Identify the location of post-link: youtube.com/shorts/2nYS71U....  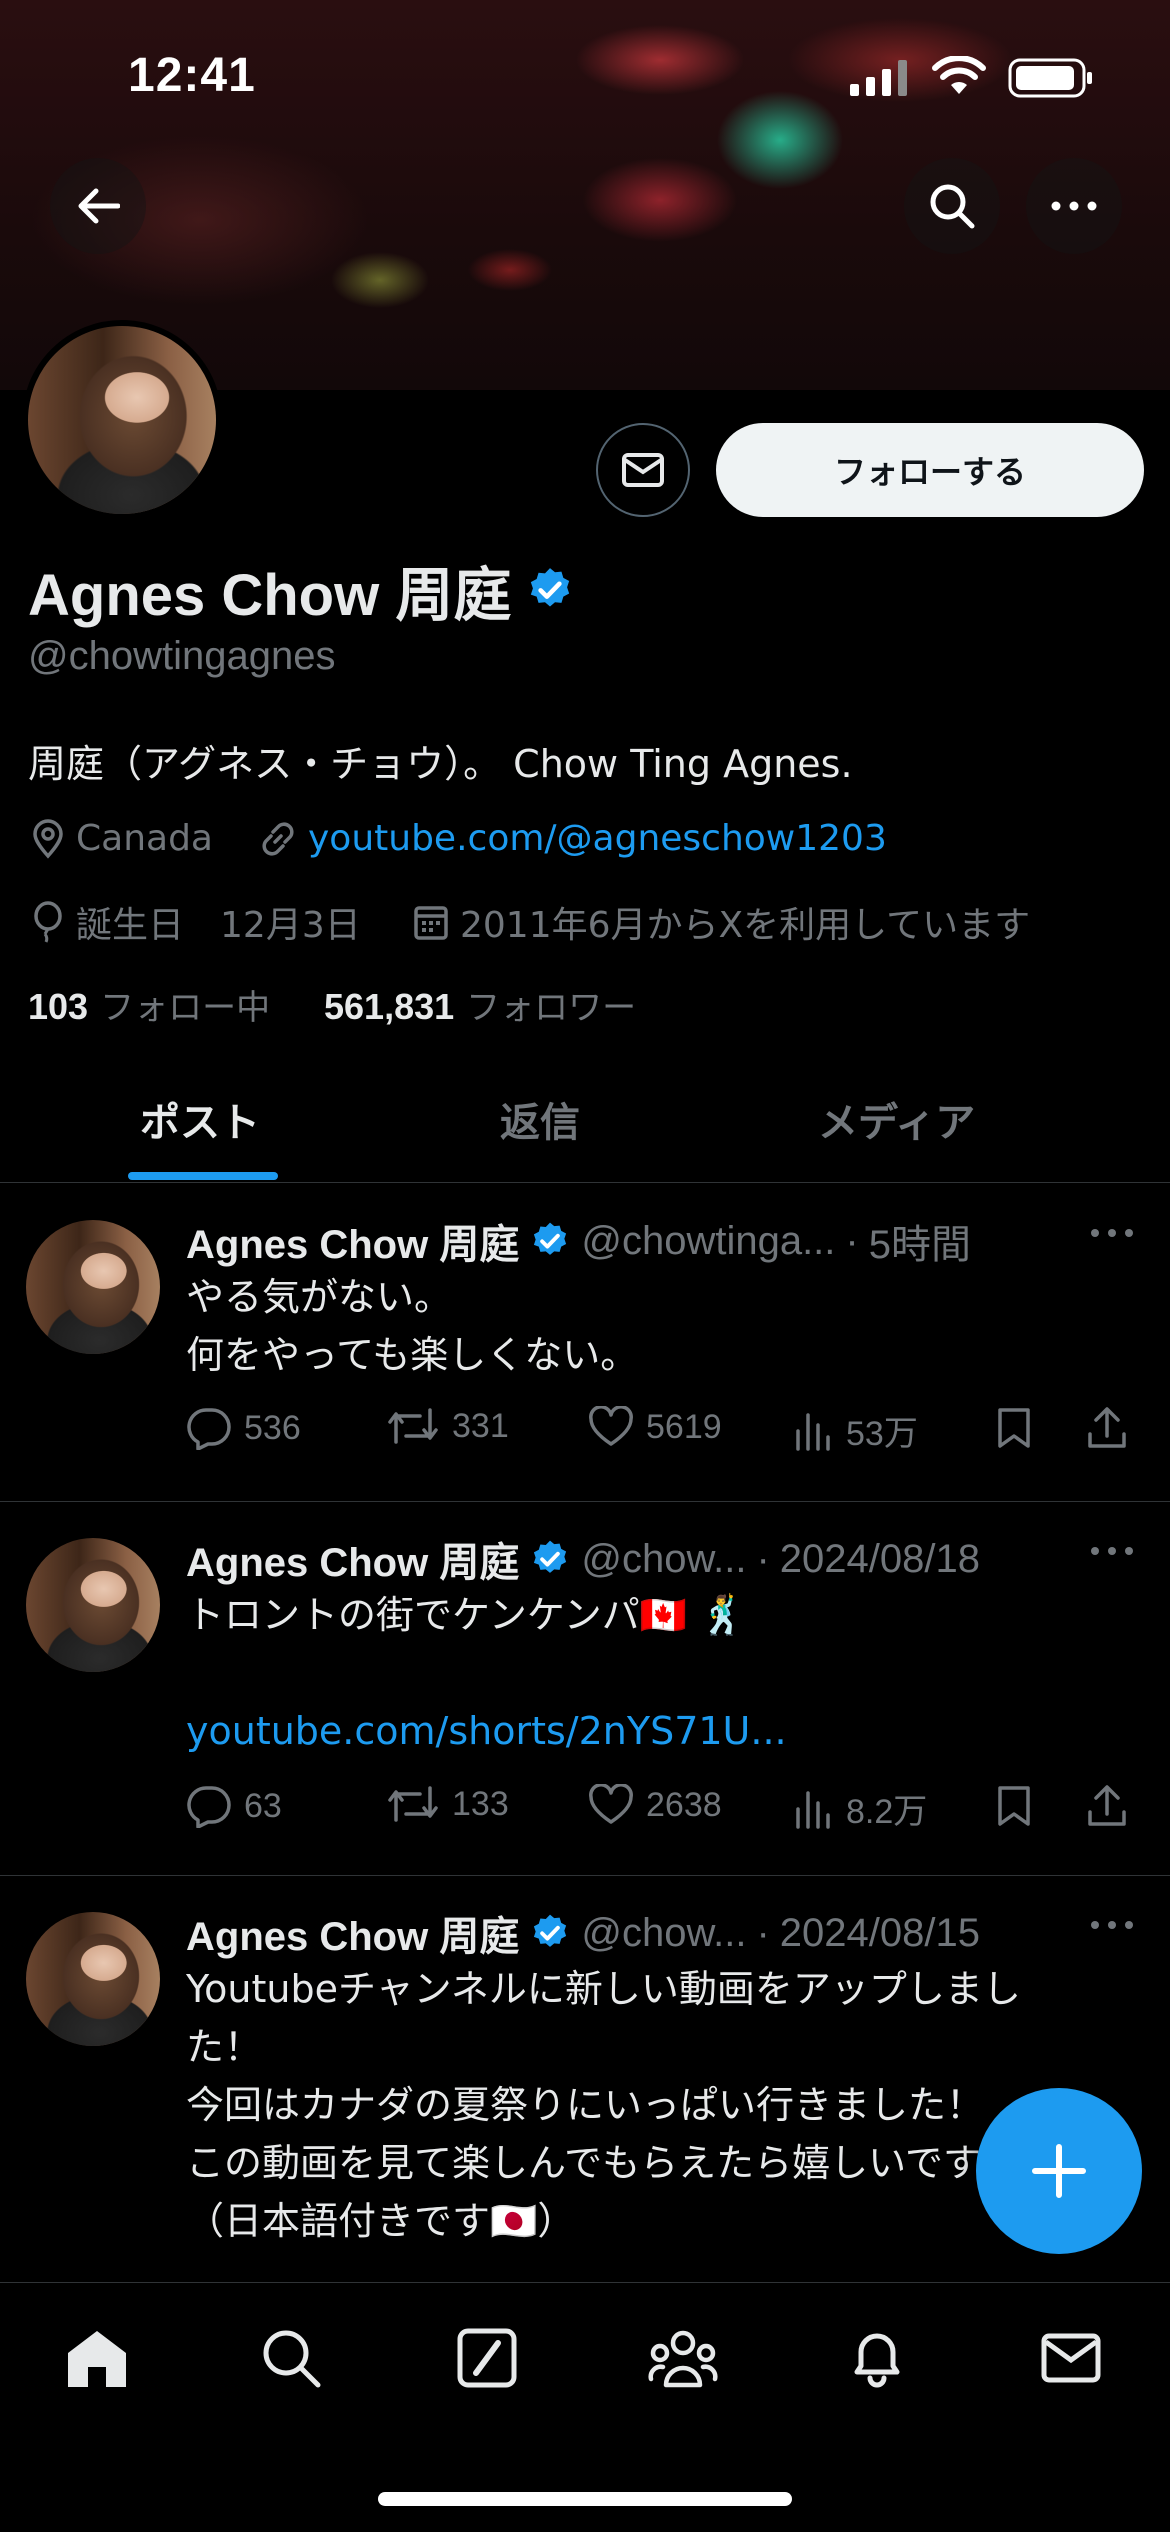
(656, 1731).